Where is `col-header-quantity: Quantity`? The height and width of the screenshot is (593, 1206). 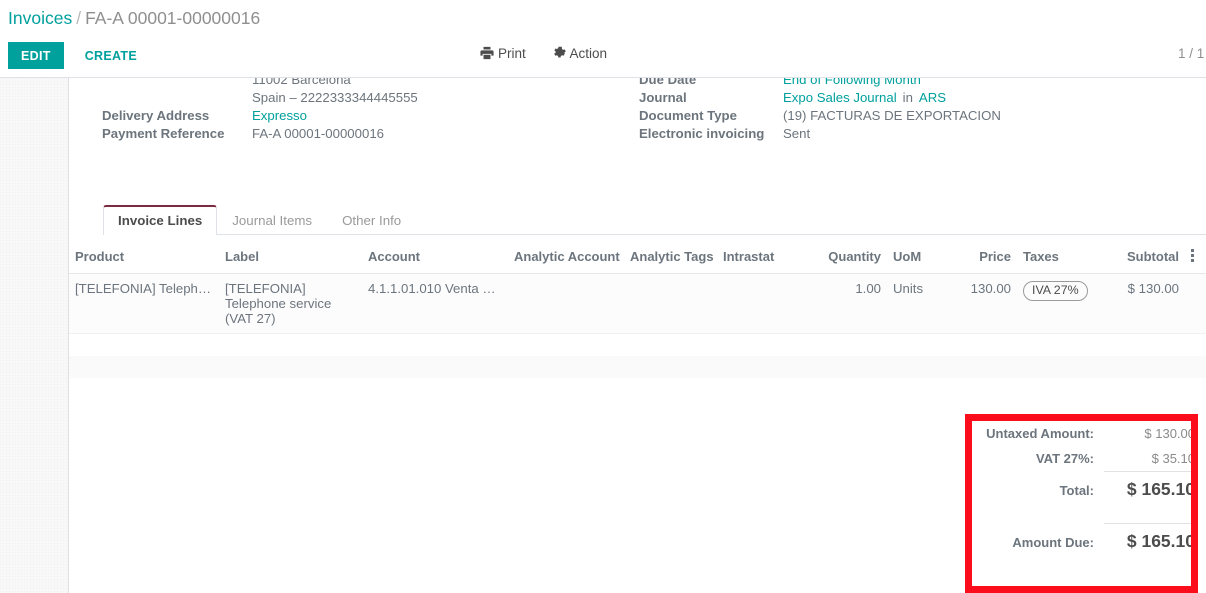 col-header-quantity: Quantity is located at coordinates (852, 258).